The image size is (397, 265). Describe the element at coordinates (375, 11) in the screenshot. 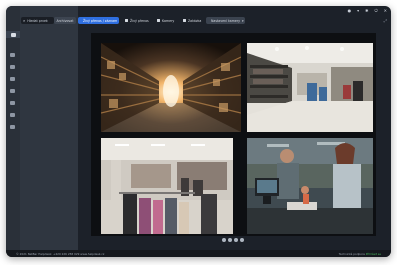

I see `power-icon: ⏻` at that location.